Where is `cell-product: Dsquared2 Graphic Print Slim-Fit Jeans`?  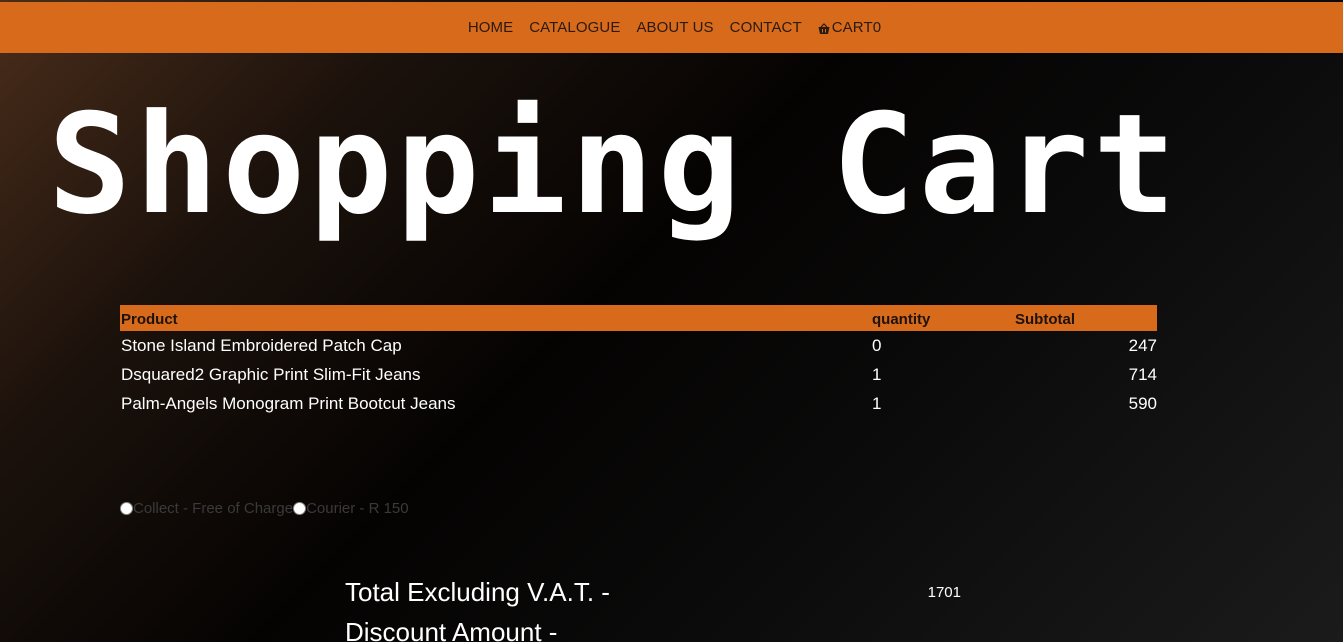 cell-product: Dsquared2 Graphic Print Slim-Fit Jeans is located at coordinates (271, 374).